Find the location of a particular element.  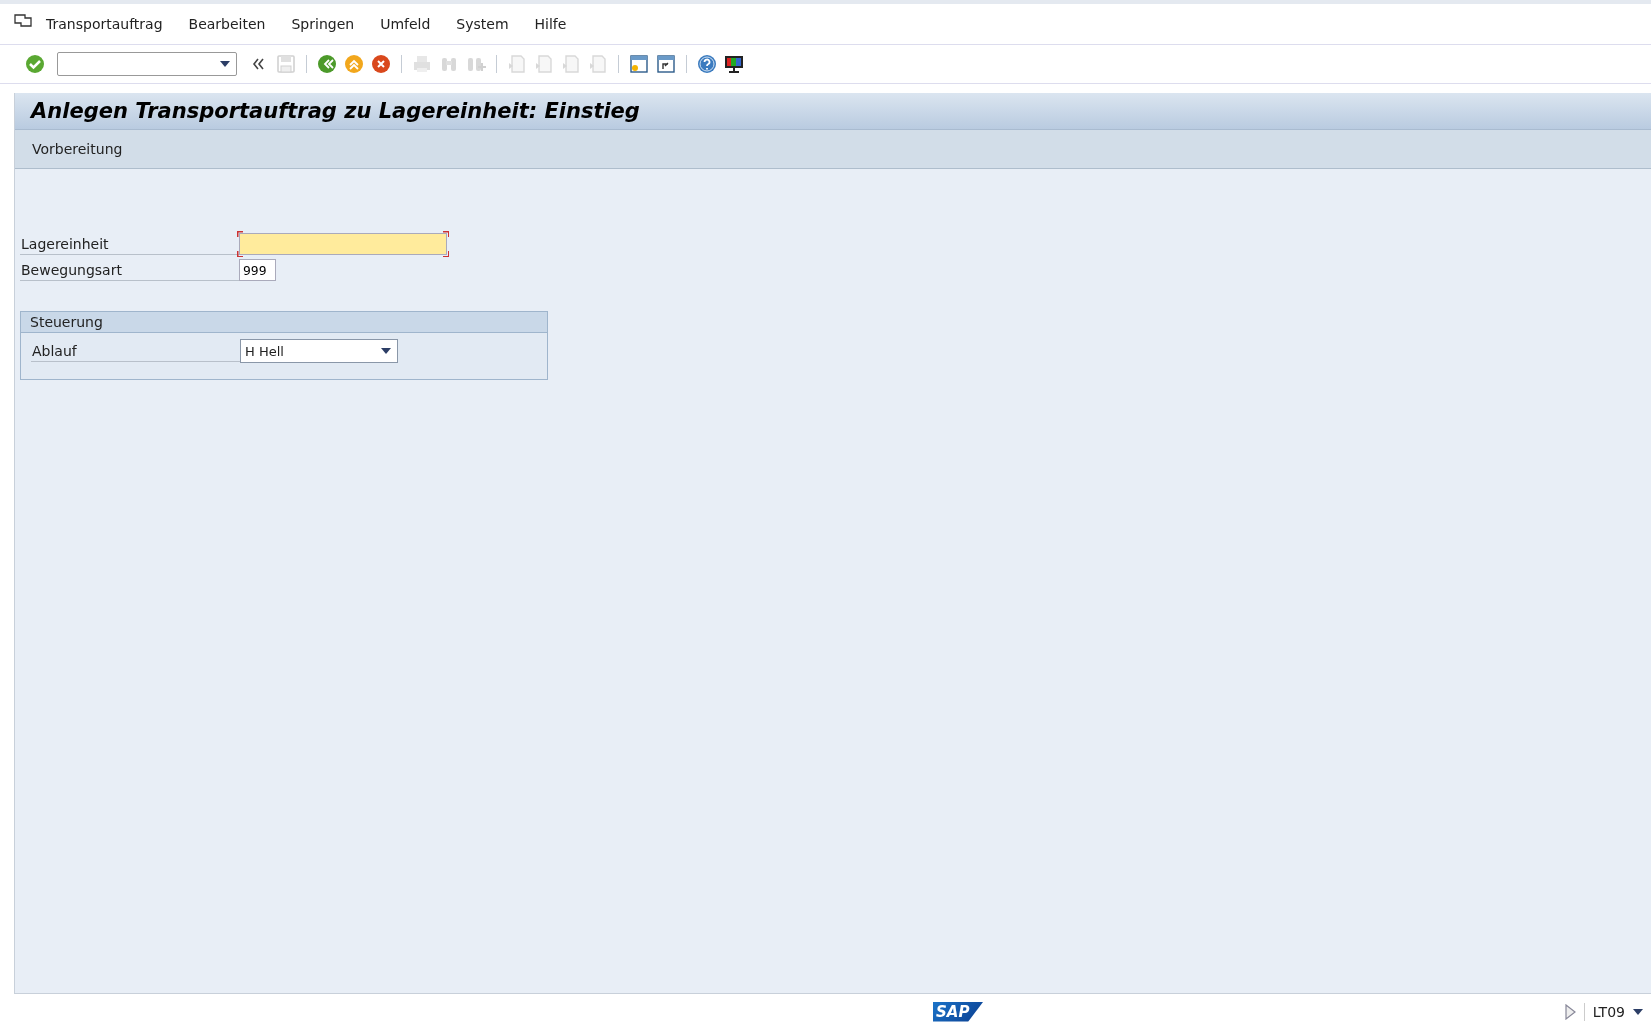

new-window-icon is located at coordinates (639, 64).